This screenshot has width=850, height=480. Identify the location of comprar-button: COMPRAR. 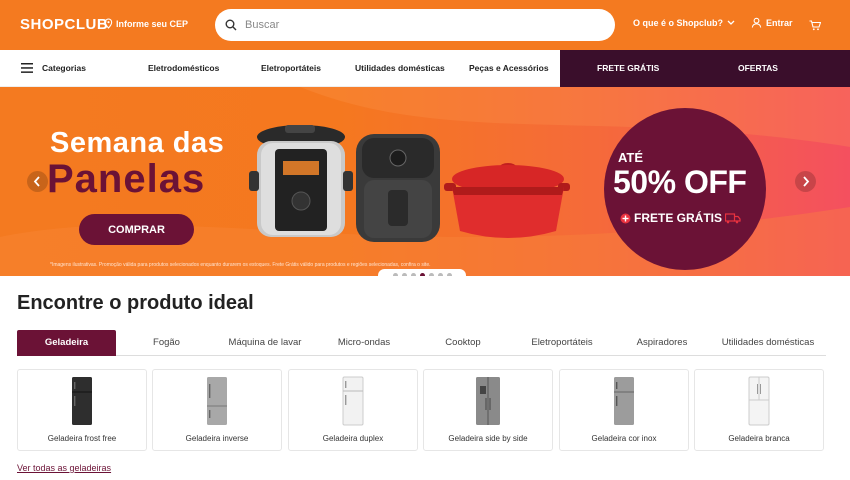
(136, 229).